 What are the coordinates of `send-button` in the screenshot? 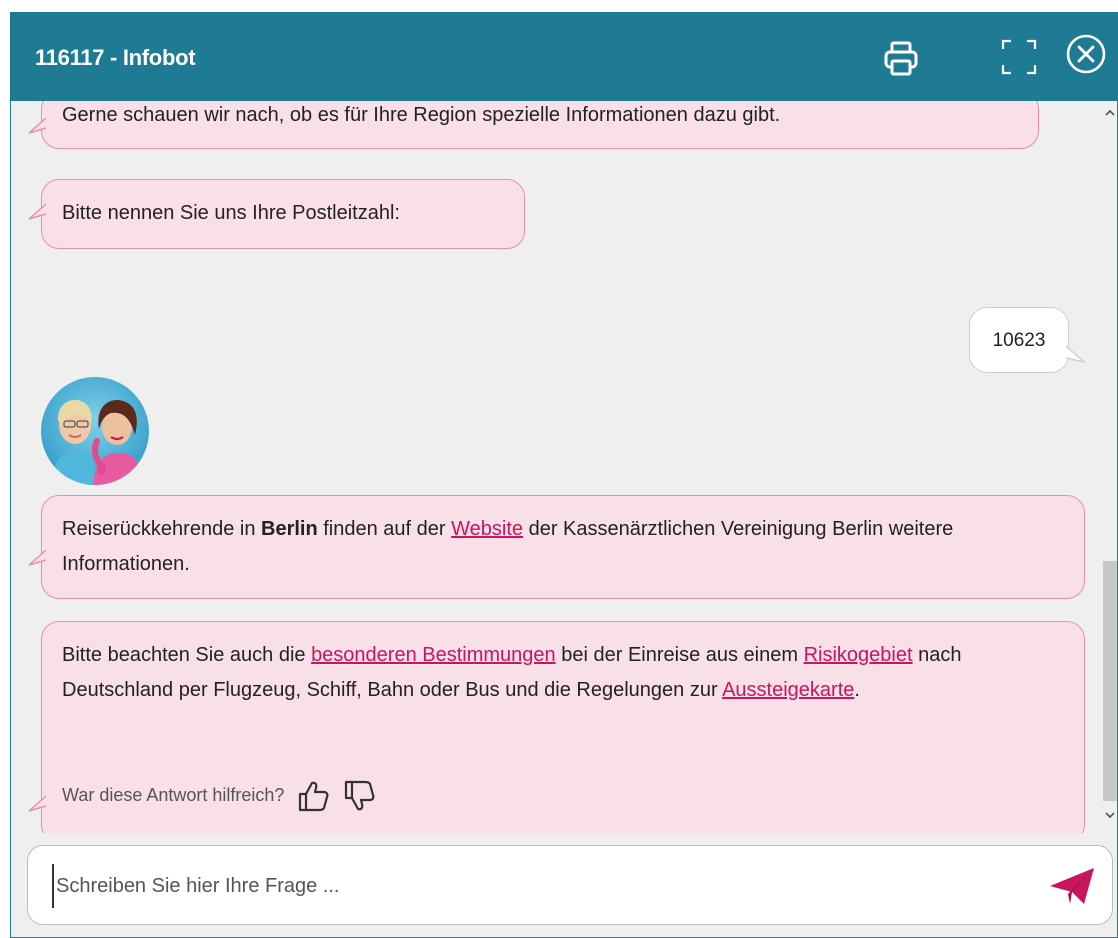 It's located at (1072, 886).